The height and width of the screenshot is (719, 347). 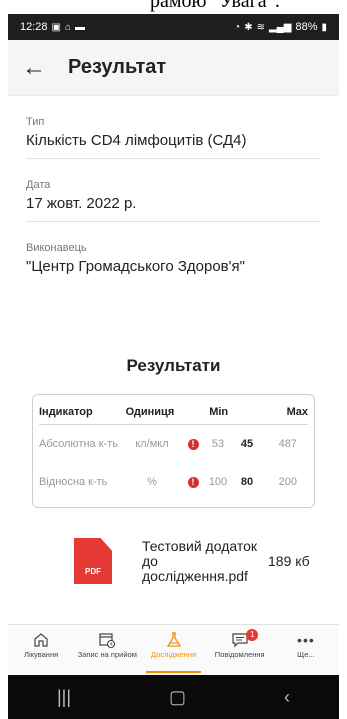 I want to click on nav-item-treatment: Лікування, so click(x=41, y=650).